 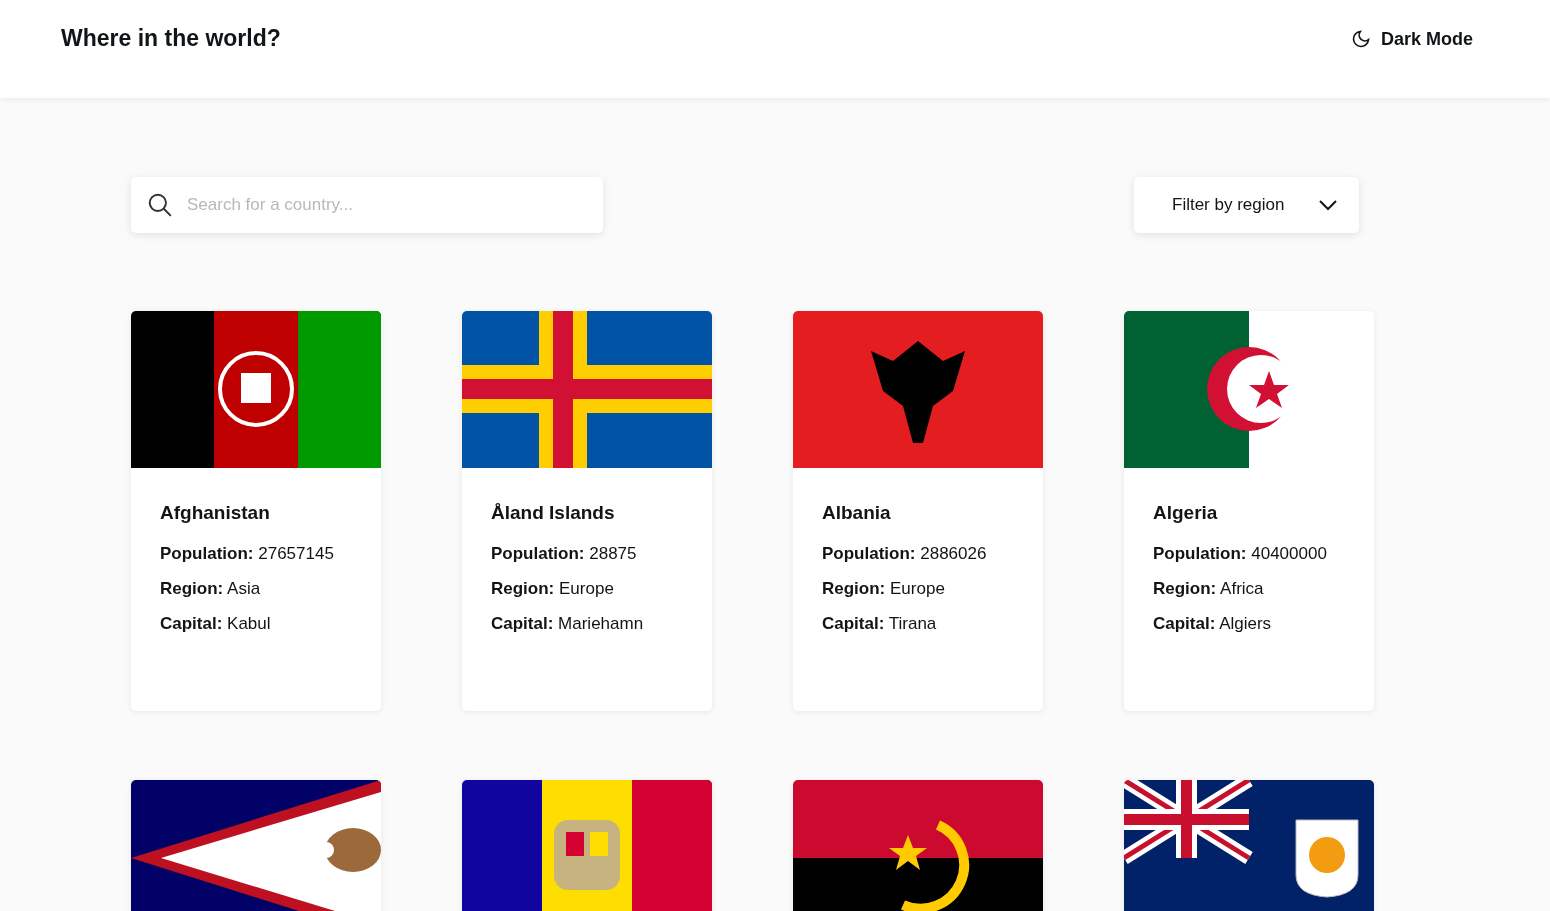 What do you see at coordinates (211, 589) in the screenshot?
I see `country-detail: Region: Asia` at bounding box center [211, 589].